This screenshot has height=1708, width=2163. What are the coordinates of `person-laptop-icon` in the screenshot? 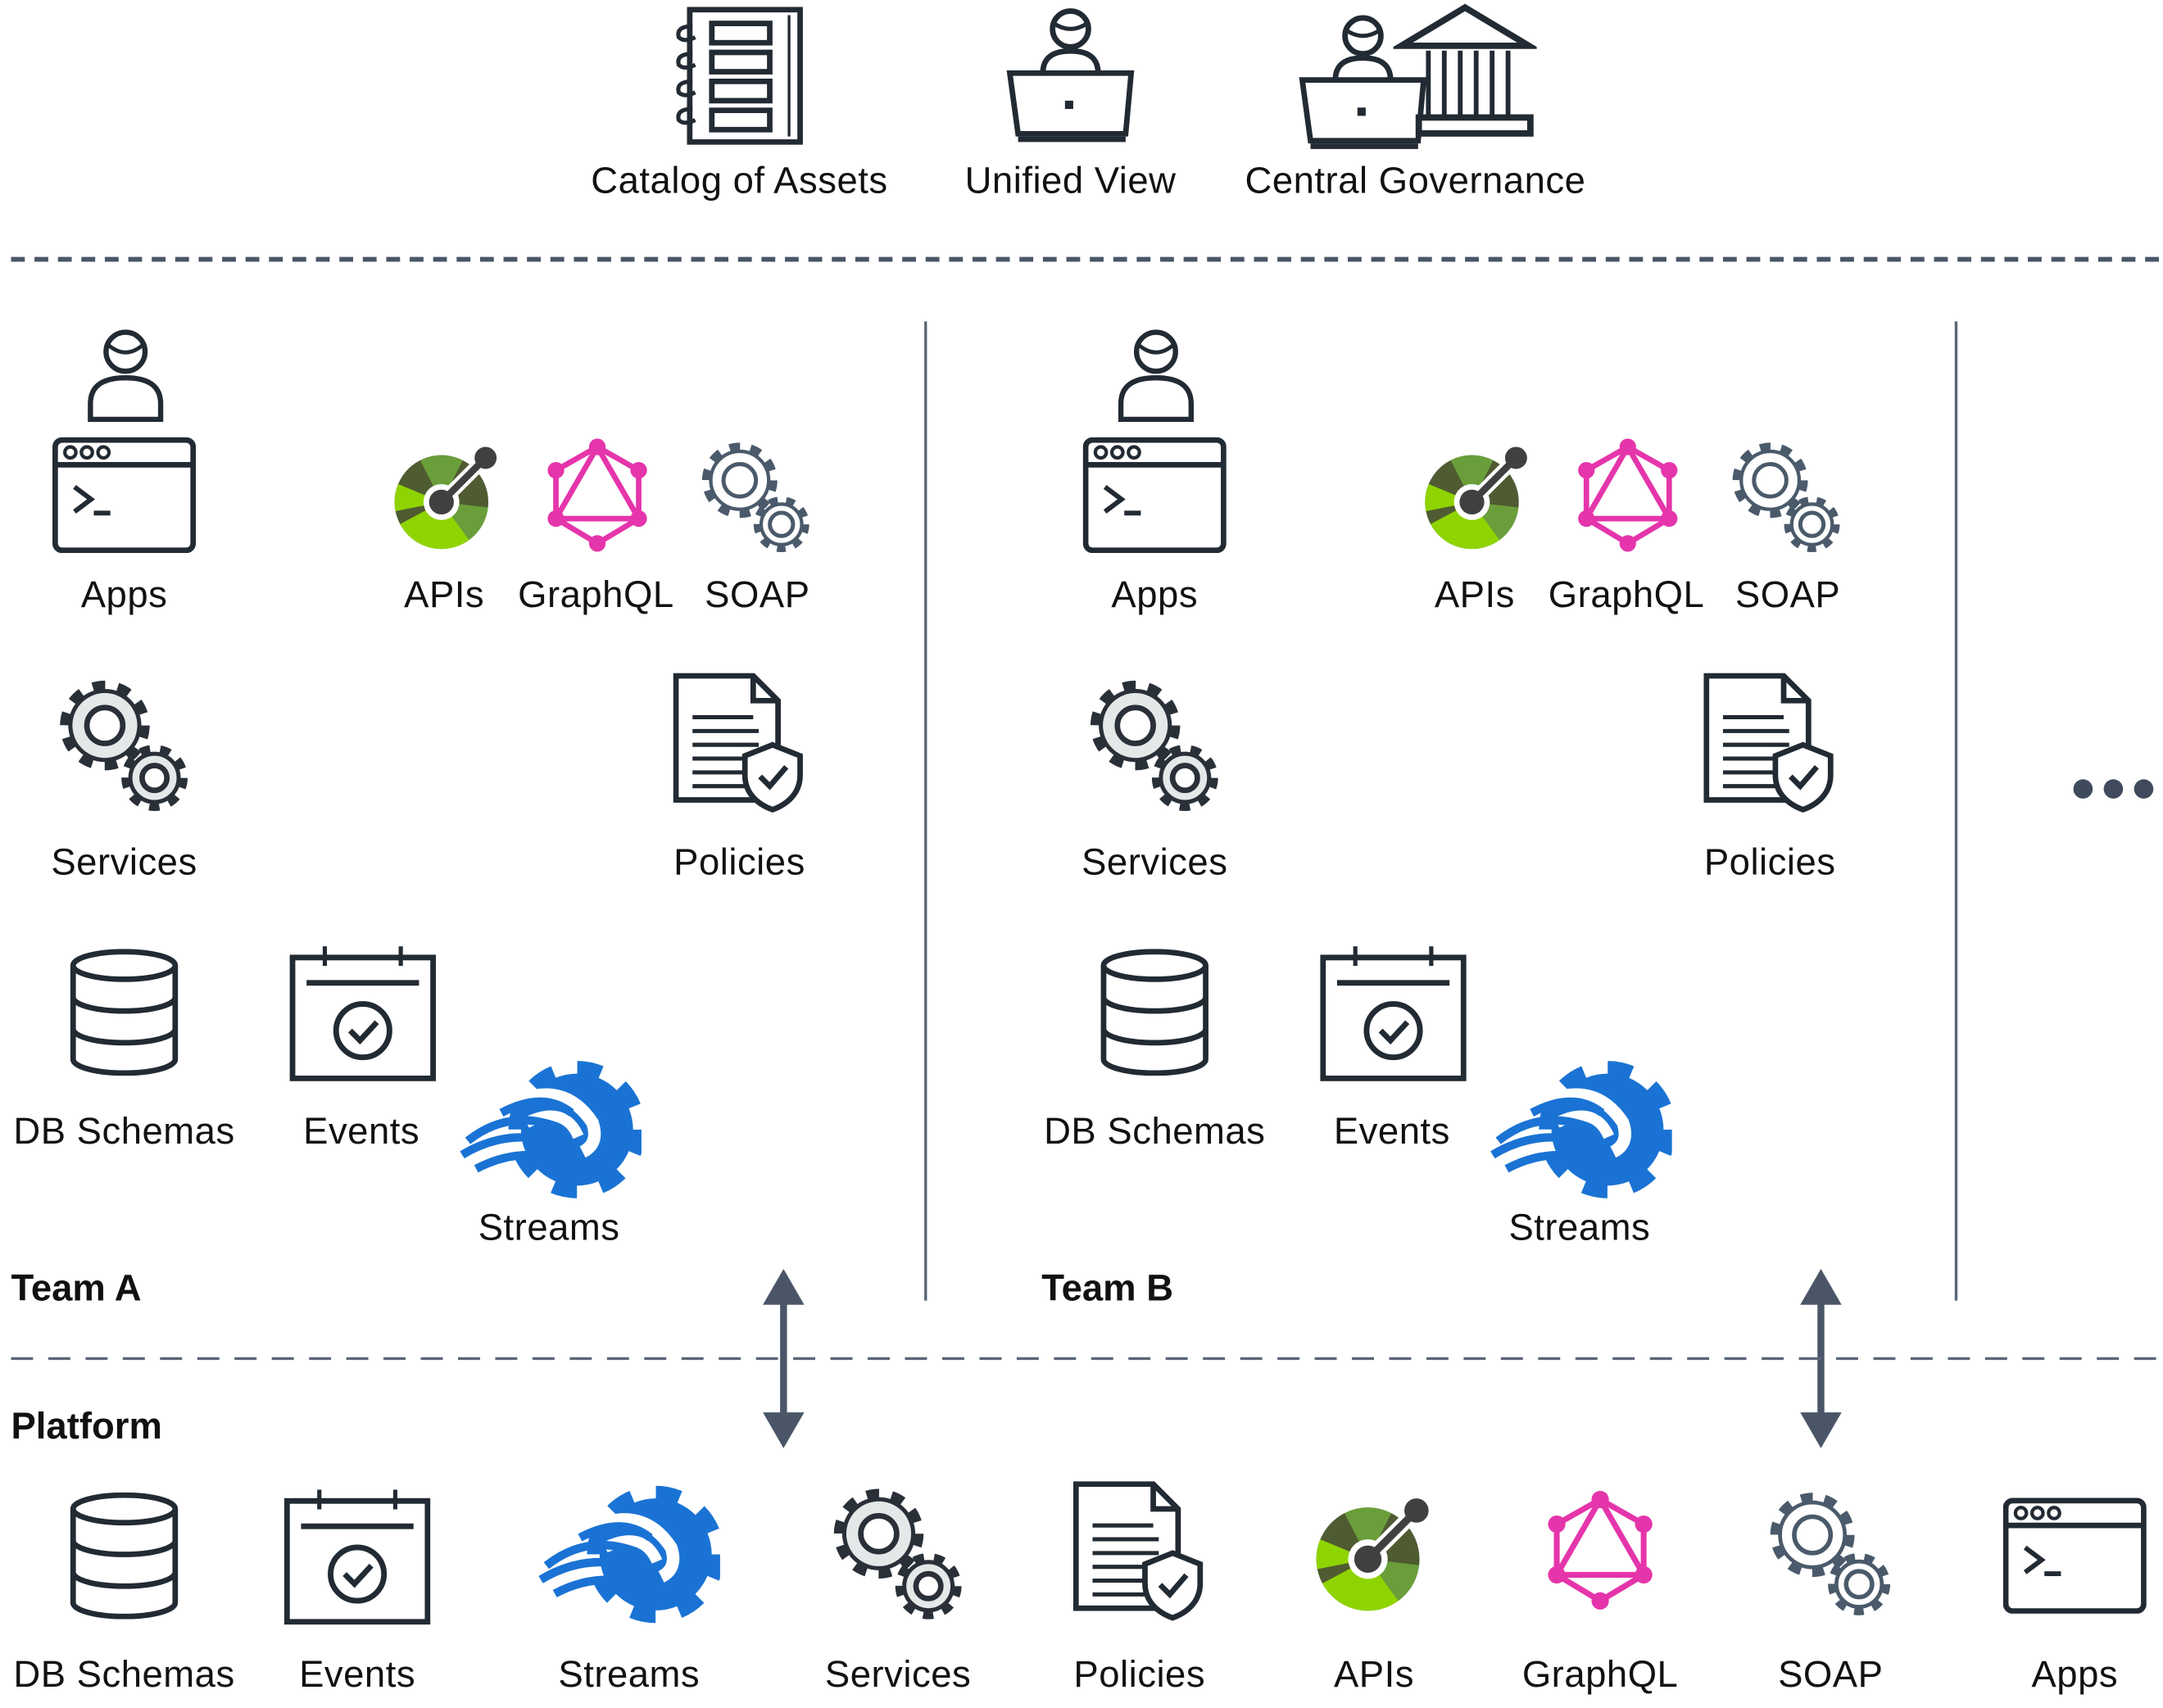 It's located at (1070, 75).